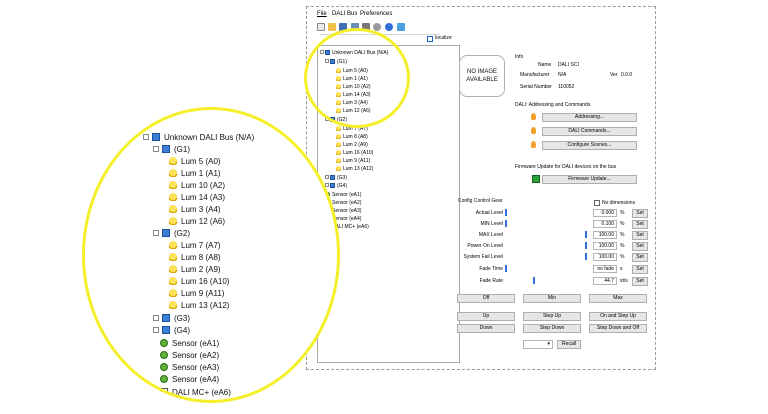 This screenshot has width=768, height=414. I want to click on manufacturer-label: Manufacturer, so click(535, 75).